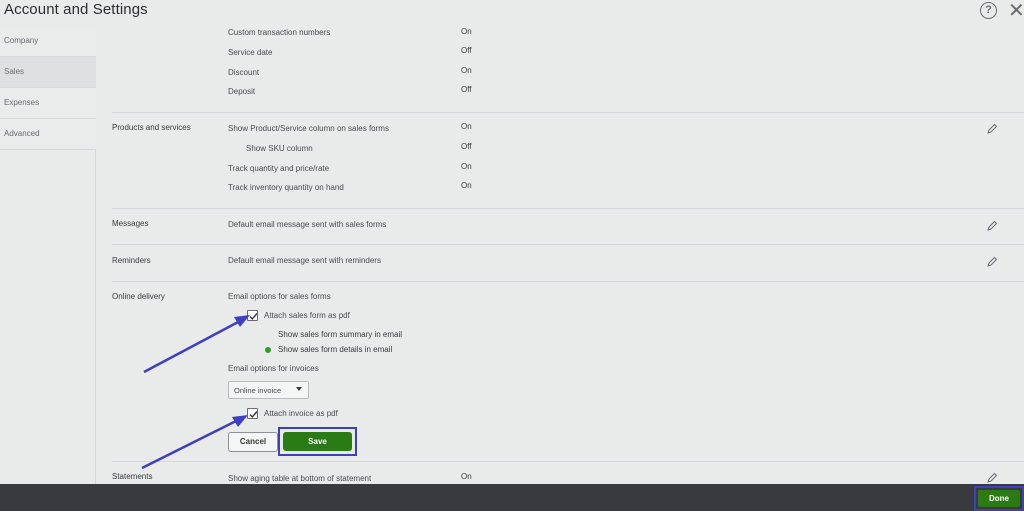  What do you see at coordinates (299, 389) in the screenshot?
I see `chevron-down-icon` at bounding box center [299, 389].